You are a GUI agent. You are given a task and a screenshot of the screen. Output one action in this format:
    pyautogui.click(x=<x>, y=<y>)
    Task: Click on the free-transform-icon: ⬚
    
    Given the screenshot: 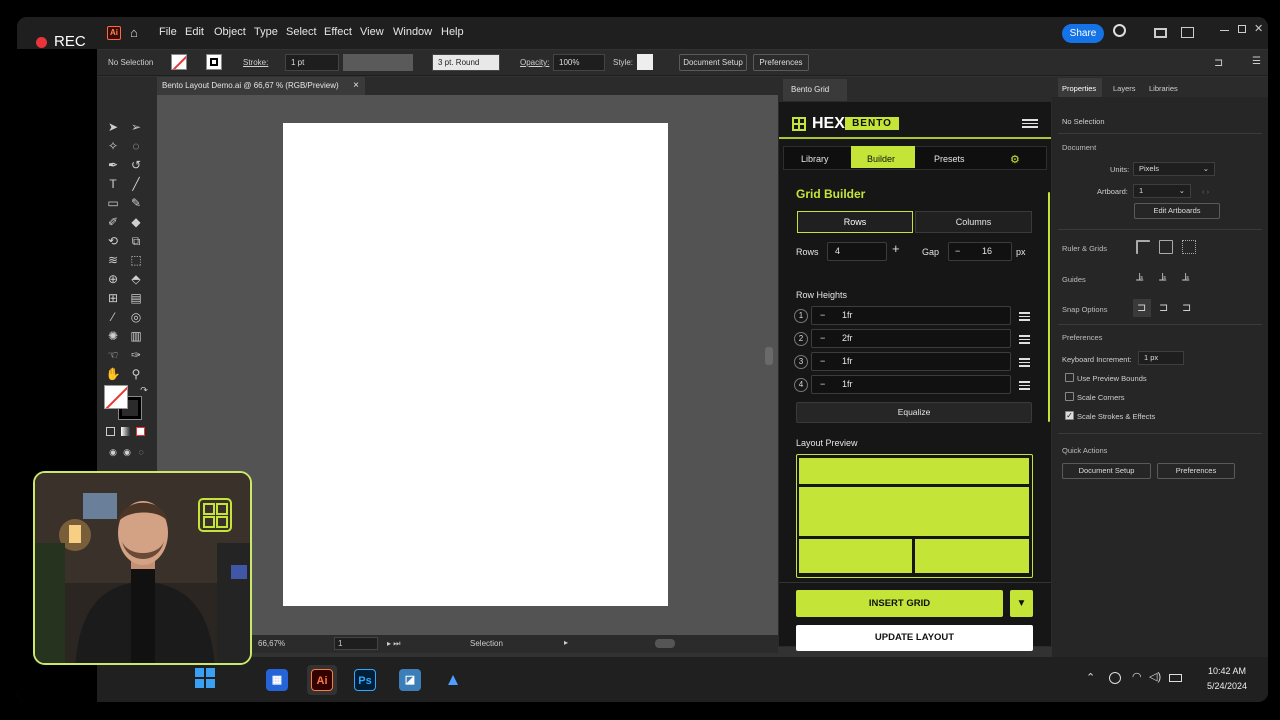 What is the action you would take?
    pyautogui.click(x=136, y=260)
    